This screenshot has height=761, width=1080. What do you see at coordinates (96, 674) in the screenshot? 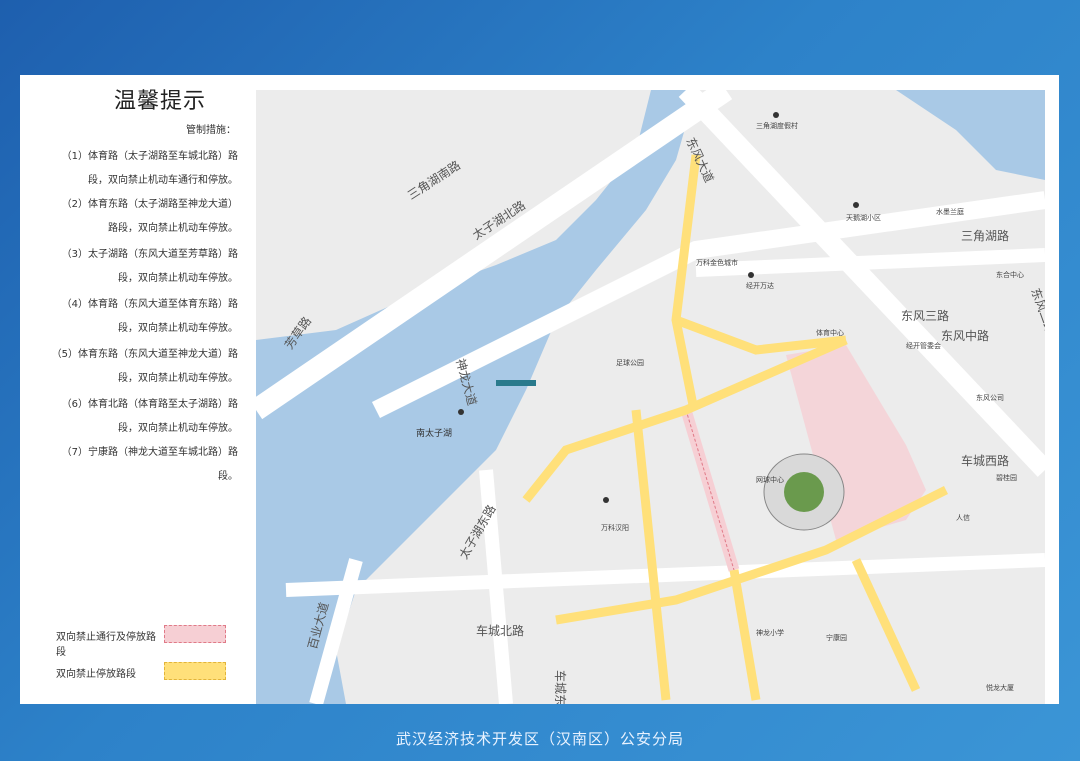
I see `legend-noparking-label: 双向禁止停放路段` at bounding box center [96, 674].